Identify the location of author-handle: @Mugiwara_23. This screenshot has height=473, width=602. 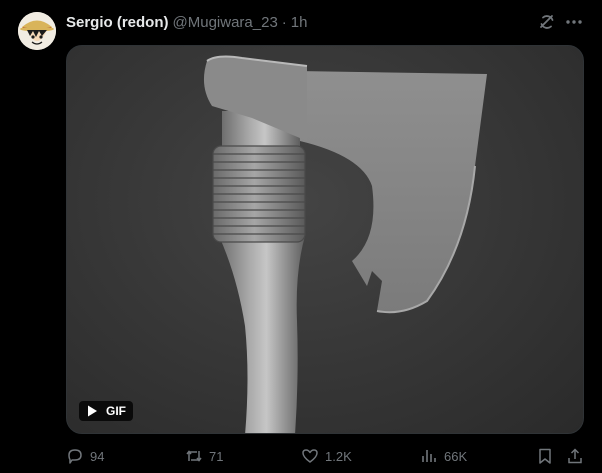
(225, 22).